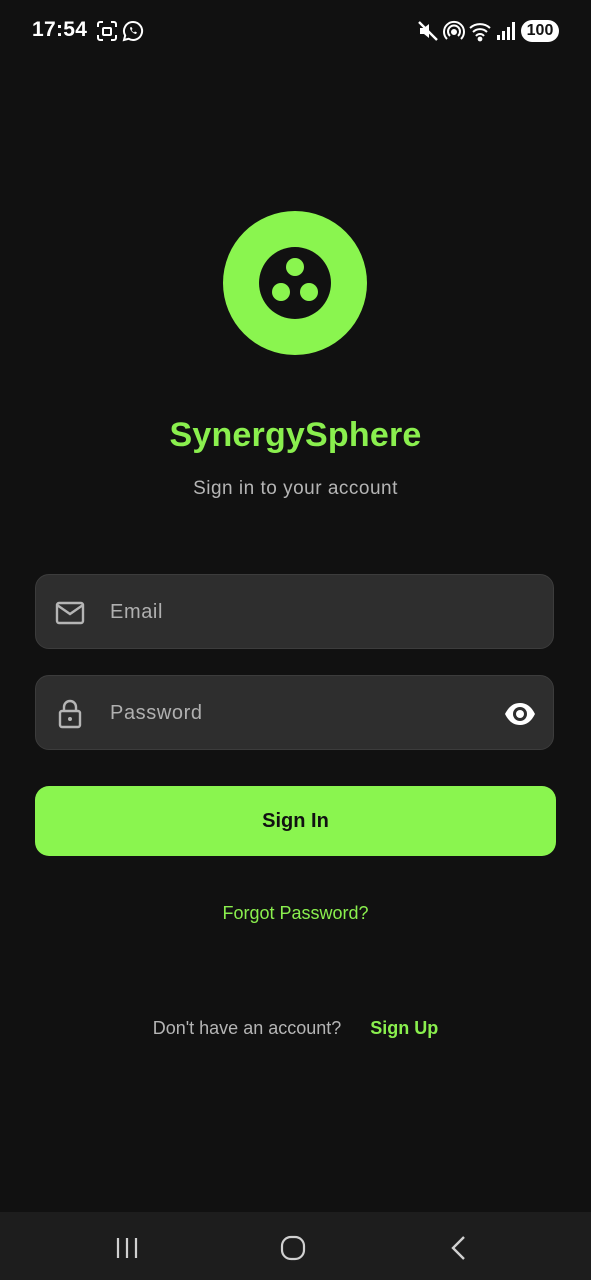 The image size is (591, 1280). I want to click on signup-row: Don't have an account? Sign Up, so click(295, 1028).